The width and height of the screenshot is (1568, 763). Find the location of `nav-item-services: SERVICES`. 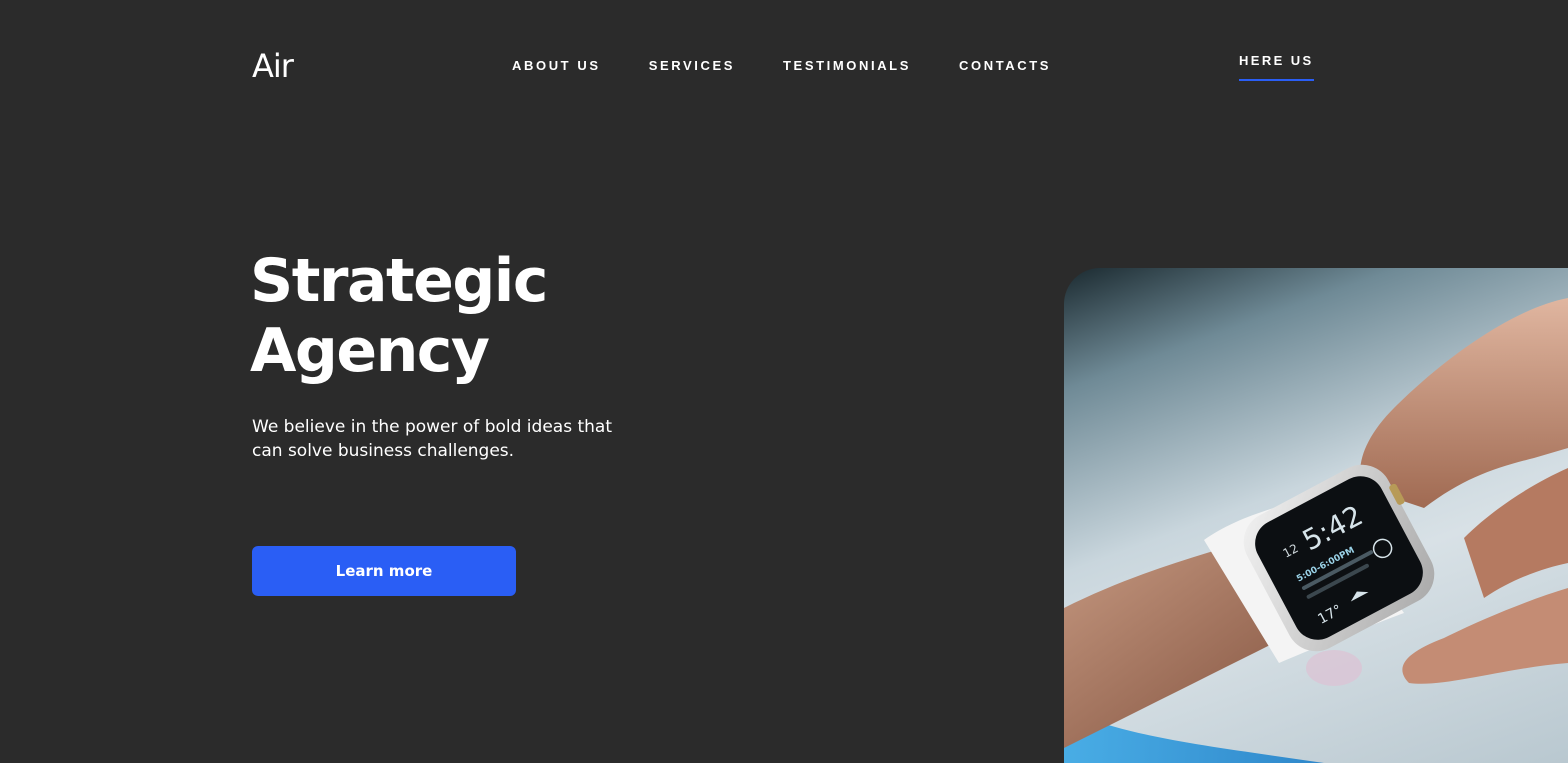

nav-item-services: SERVICES is located at coordinates (692, 66).